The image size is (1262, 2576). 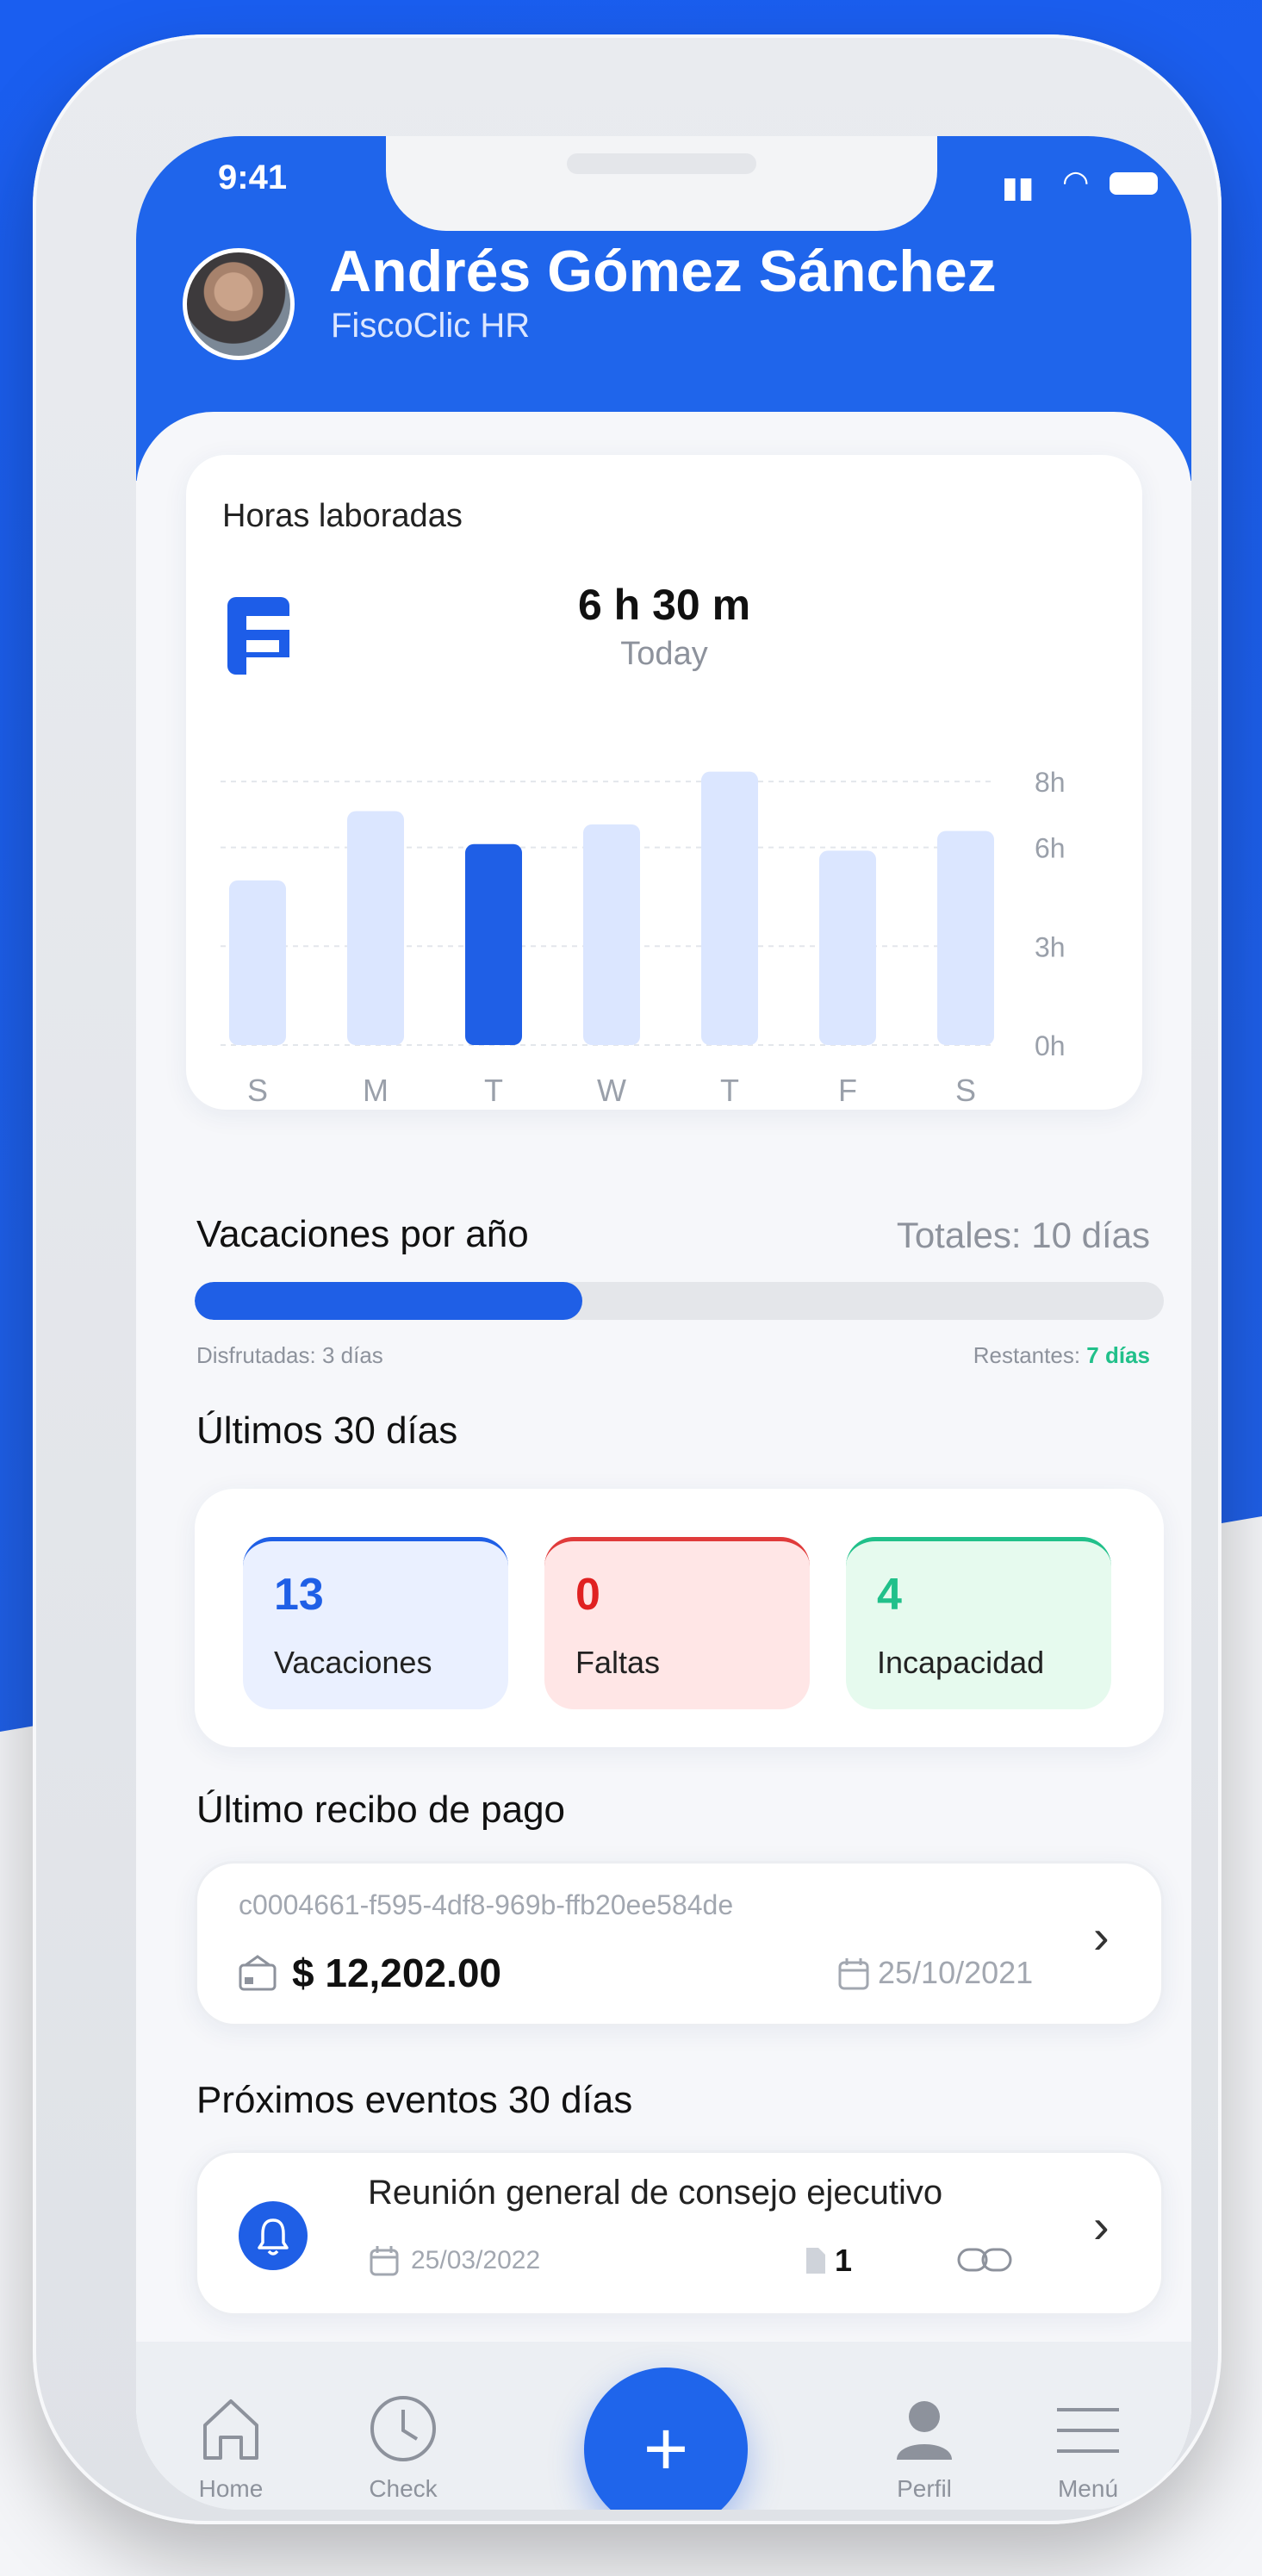 I want to click on tab-label: Menú, so click(x=1088, y=2489).